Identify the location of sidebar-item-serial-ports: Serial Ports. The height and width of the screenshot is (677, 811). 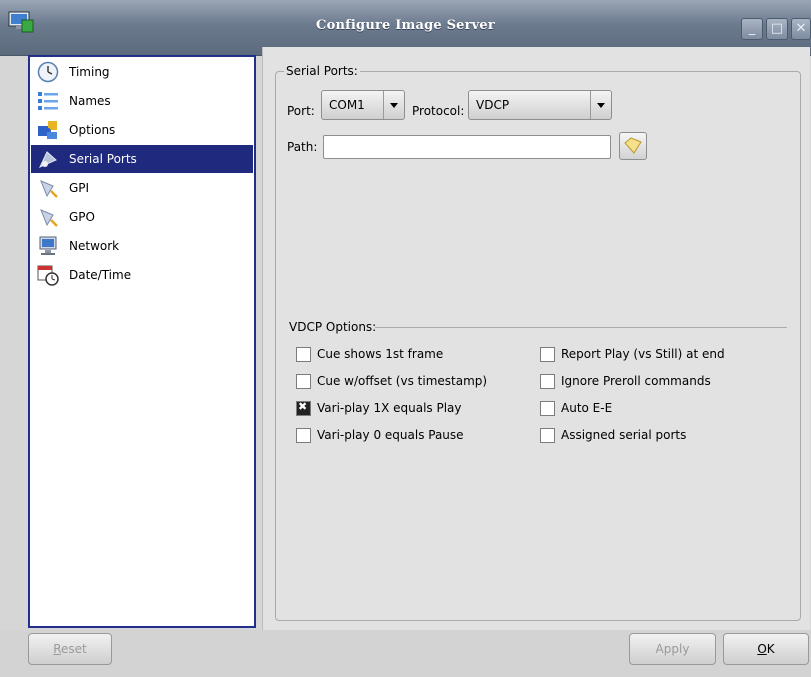
(142, 159).